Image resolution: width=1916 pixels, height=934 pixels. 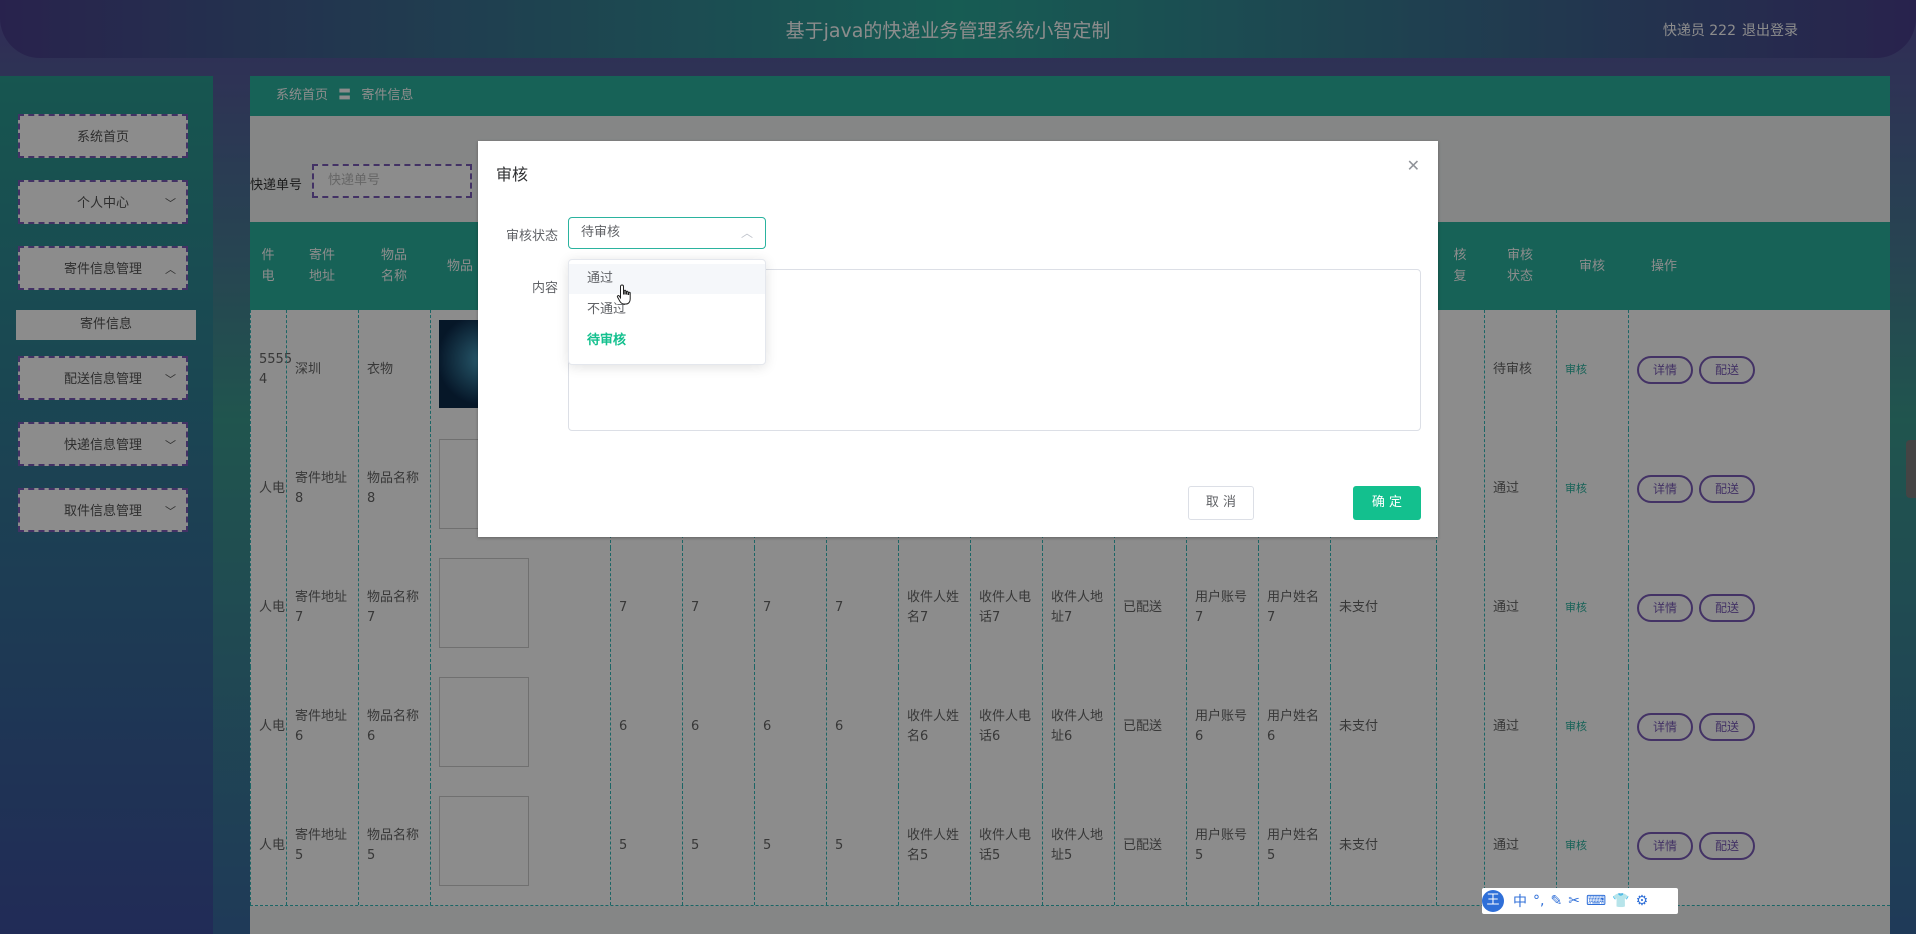 I want to click on ime-keyboard-icon: ⌨, so click(x=1596, y=901).